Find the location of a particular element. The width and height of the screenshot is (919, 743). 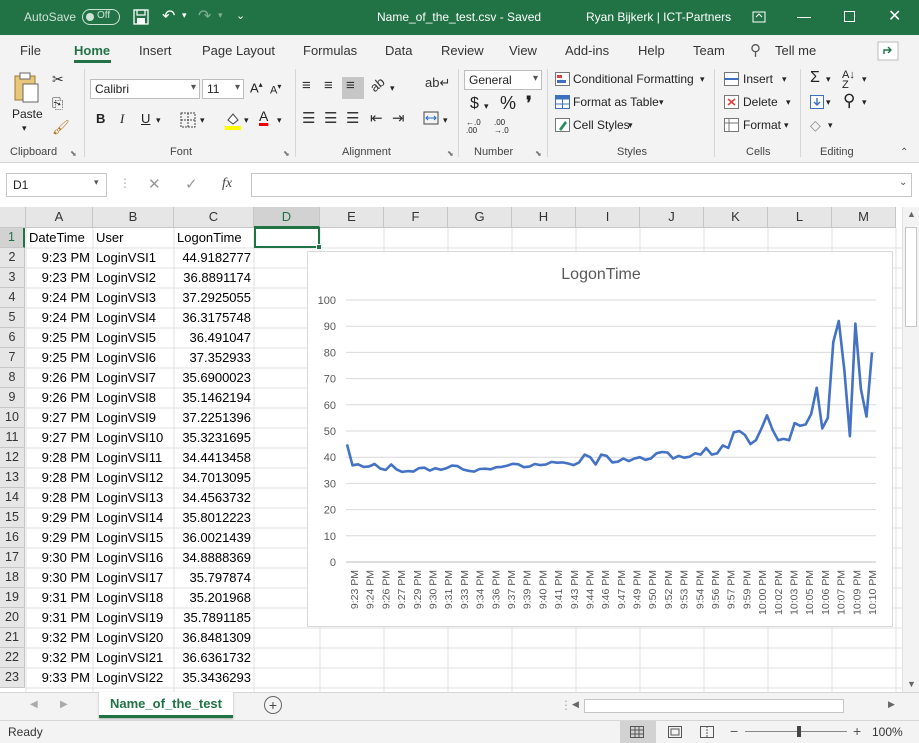

row-header-7: 7 is located at coordinates (12, 358).